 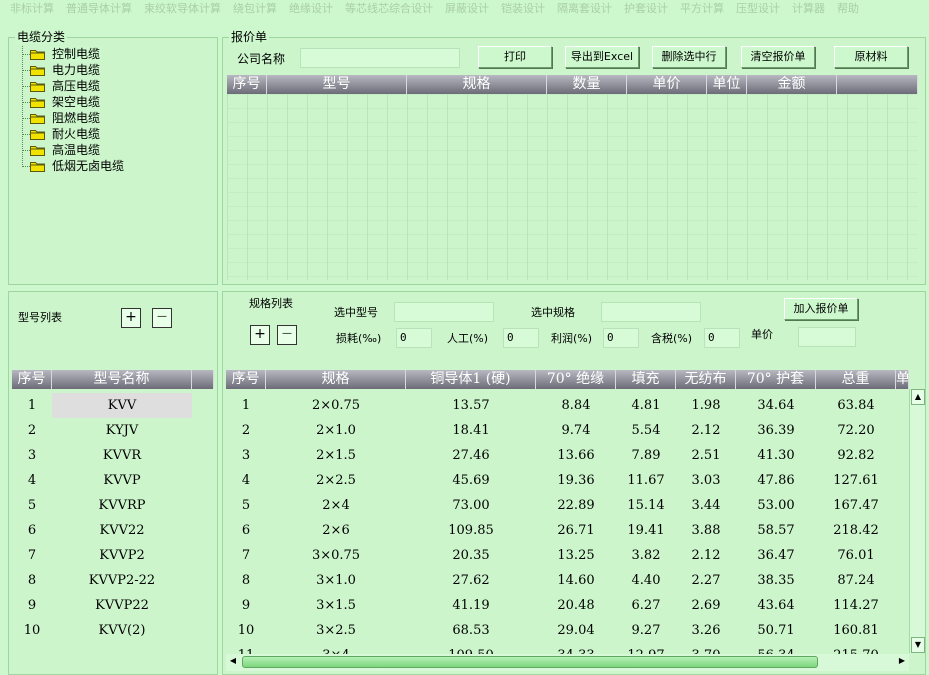 I want to click on table-row: 10 3×2.5 68.53 29.04 9.27 3.26 50.71 160.81, so click(x=567, y=630).